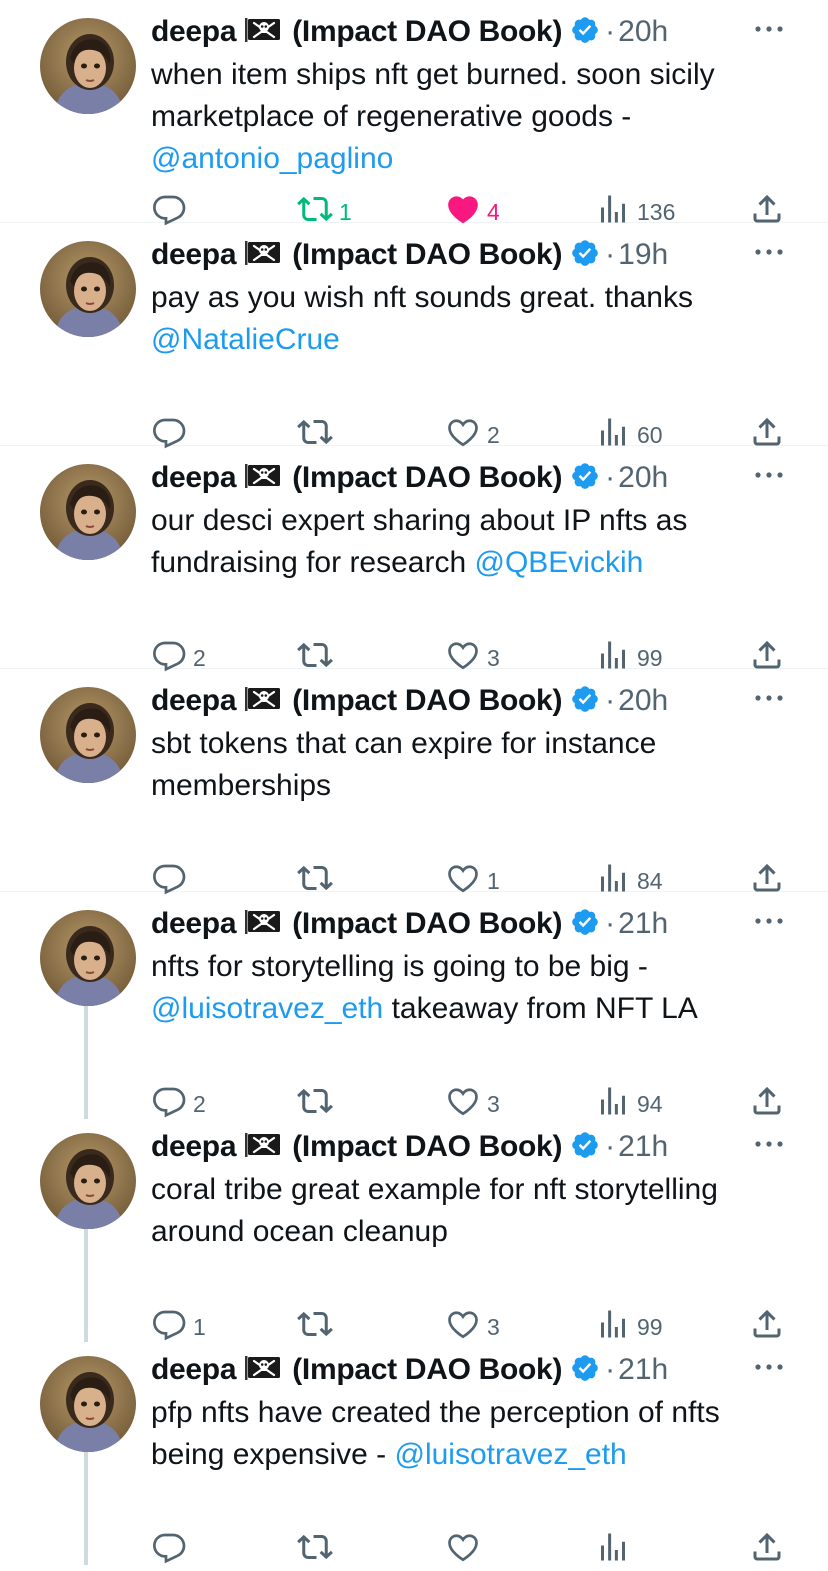  I want to click on like-count: 1, so click(493, 880).